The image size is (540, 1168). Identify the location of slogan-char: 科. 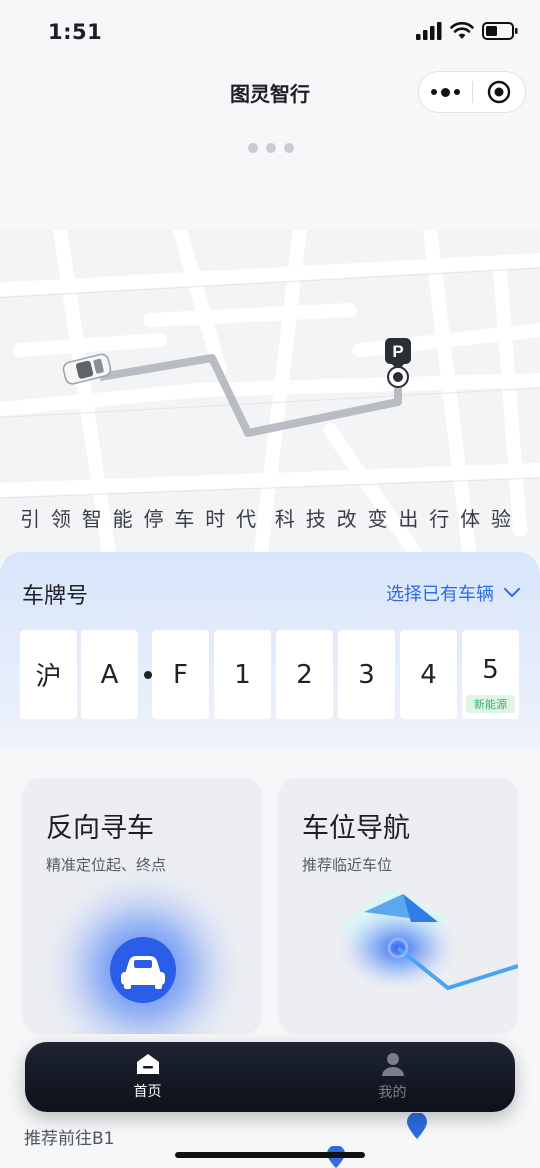
(289, 519).